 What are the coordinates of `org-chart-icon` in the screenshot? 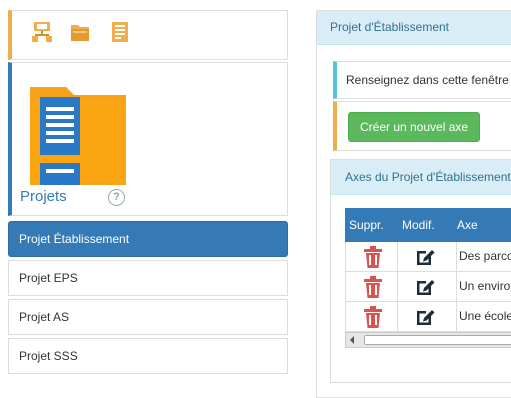 It's located at (42, 32).